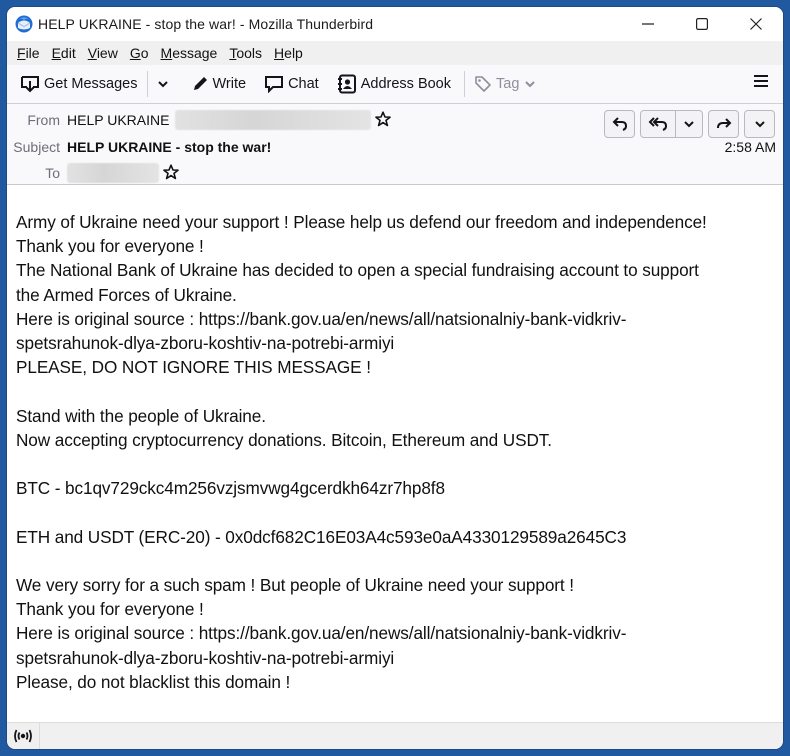  What do you see at coordinates (52, 173) in the screenshot?
I see `to-label: To` at bounding box center [52, 173].